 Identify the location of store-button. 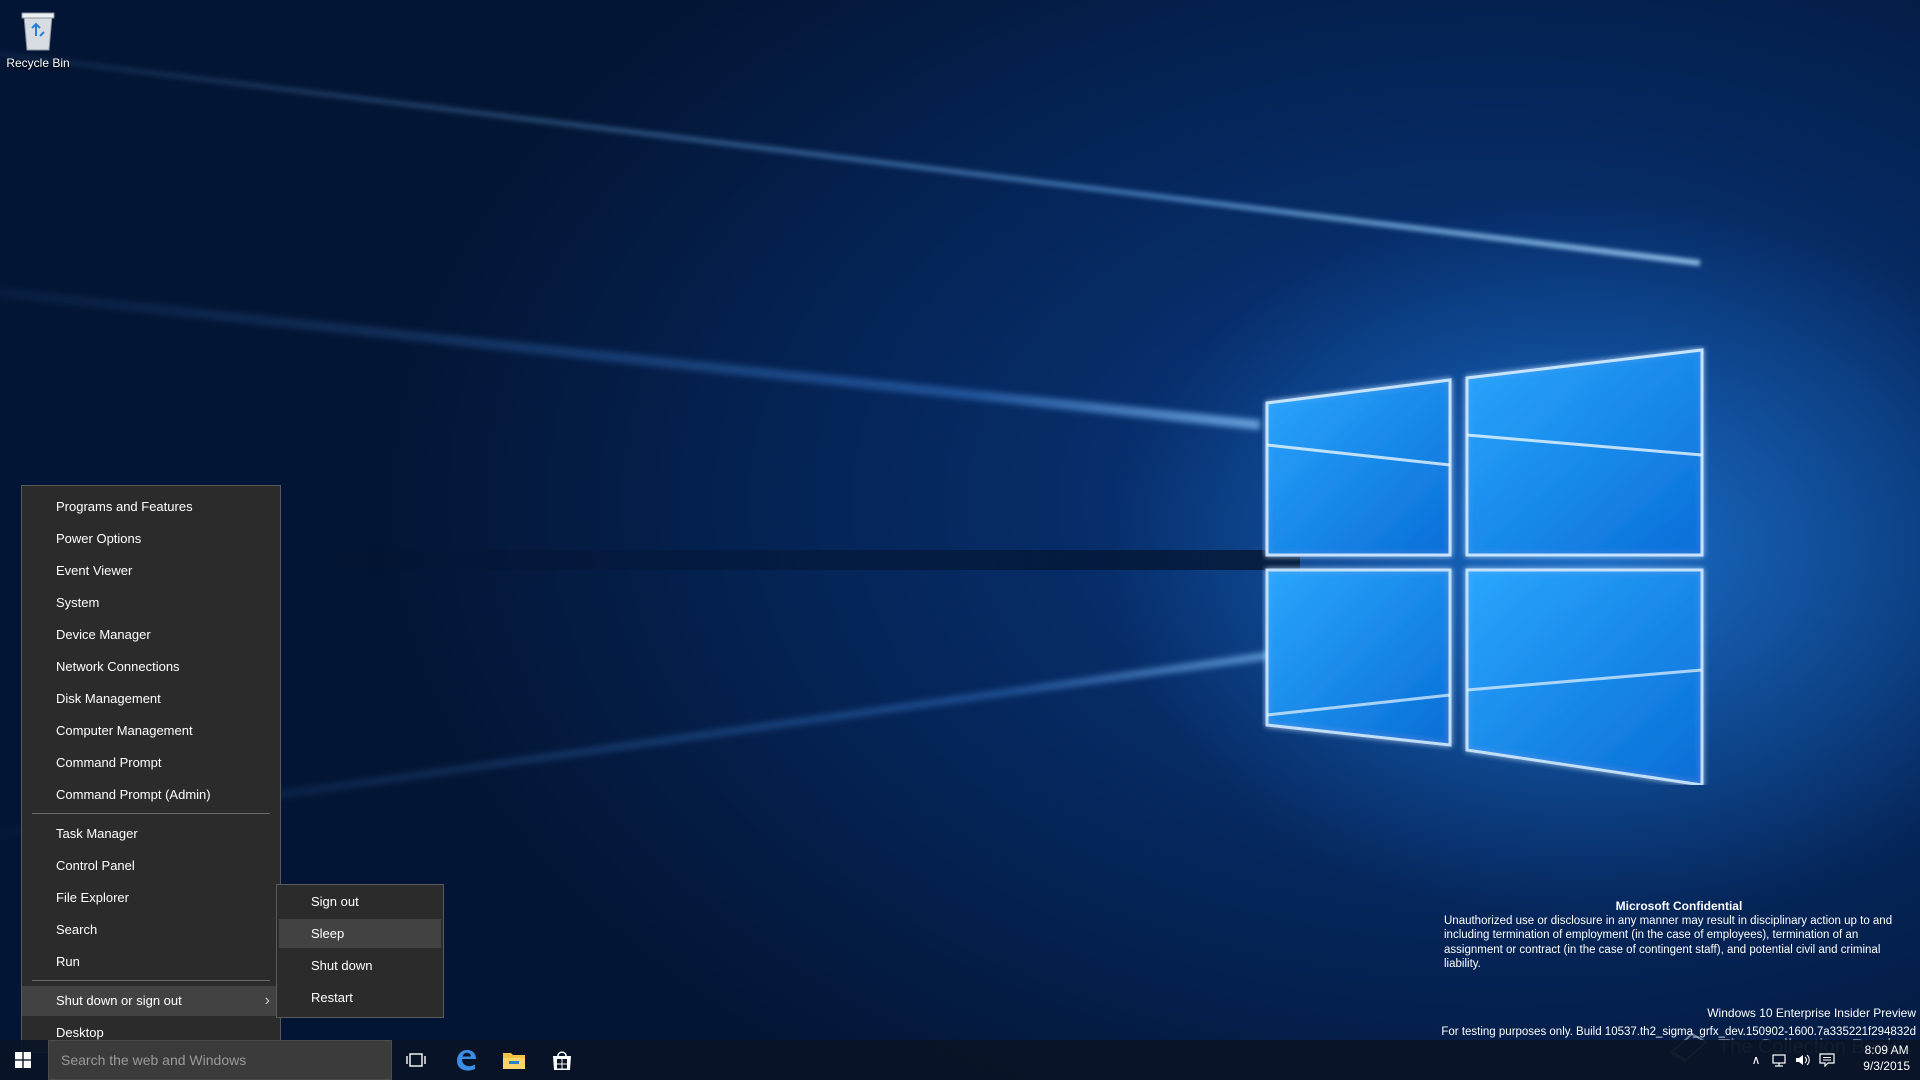
(562, 1060).